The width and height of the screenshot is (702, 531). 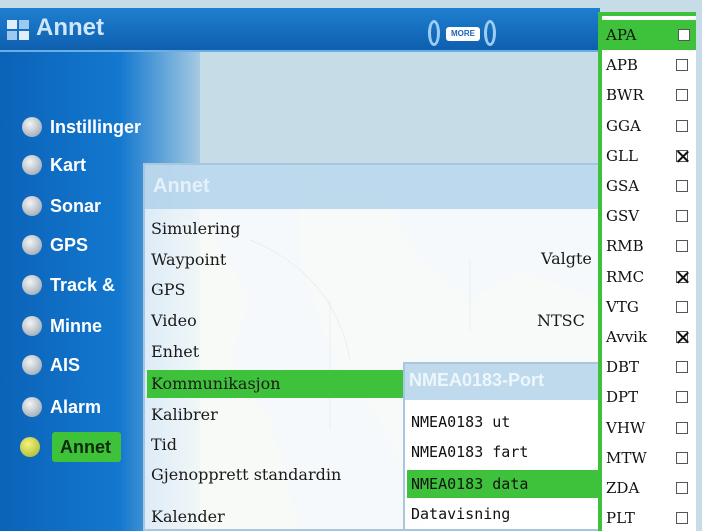 I want to click on port-panel-header: NMEA0183-Port, so click(x=504, y=382).